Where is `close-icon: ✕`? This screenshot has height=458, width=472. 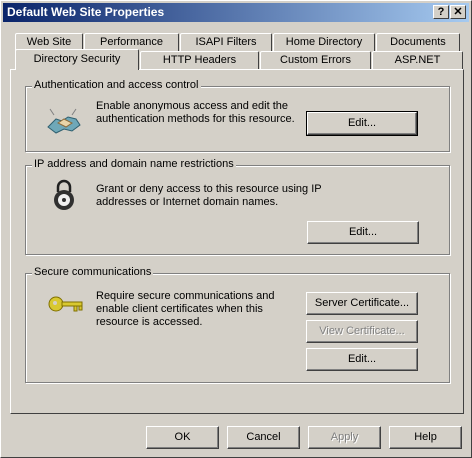
close-icon: ✕ is located at coordinates (458, 12).